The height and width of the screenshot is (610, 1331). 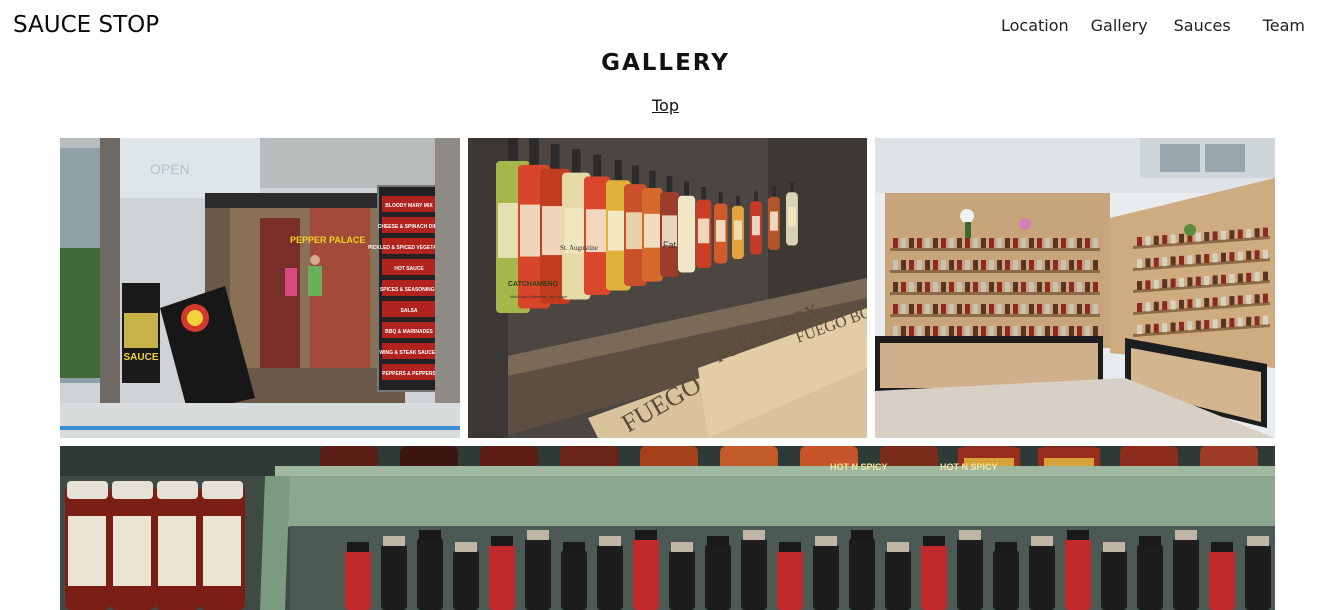 I want to click on nav-location: Location, so click(x=1035, y=25).